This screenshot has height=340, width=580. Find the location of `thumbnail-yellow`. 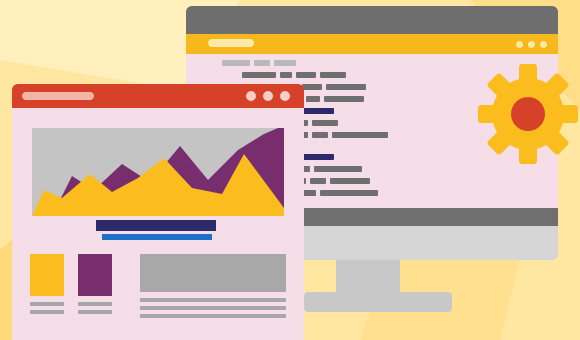

thumbnail-yellow is located at coordinates (47, 275).